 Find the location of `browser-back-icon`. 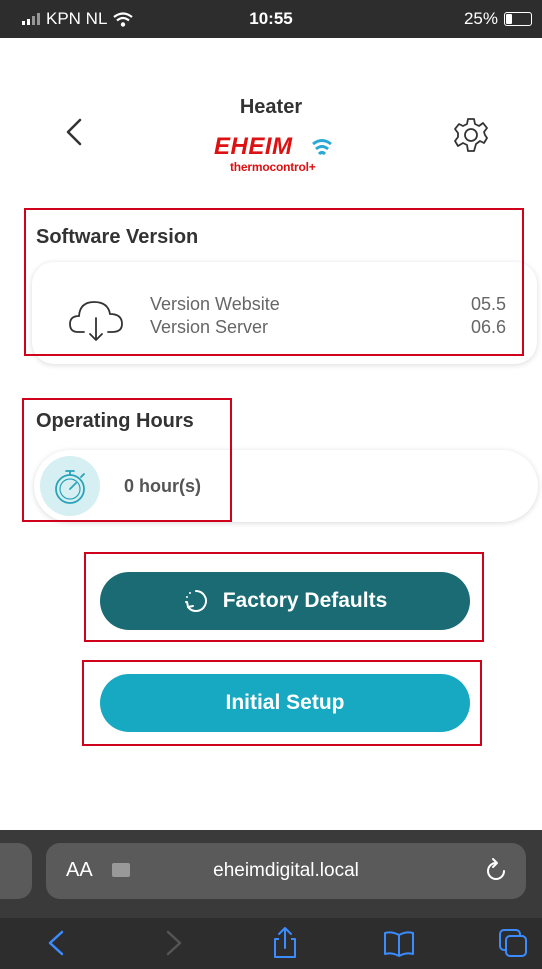

browser-back-icon is located at coordinates (57, 943).